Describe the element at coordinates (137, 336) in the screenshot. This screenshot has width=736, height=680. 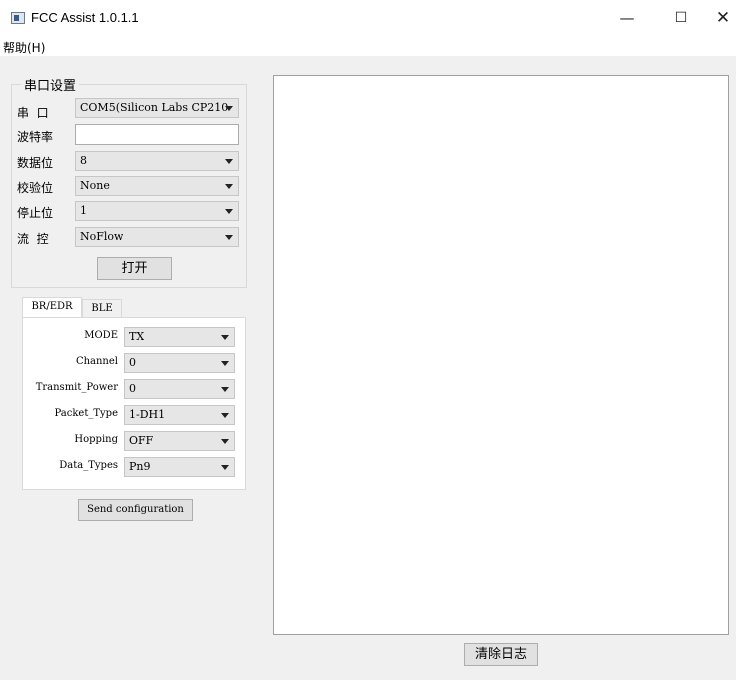
I see `mode-value: TX` at that location.